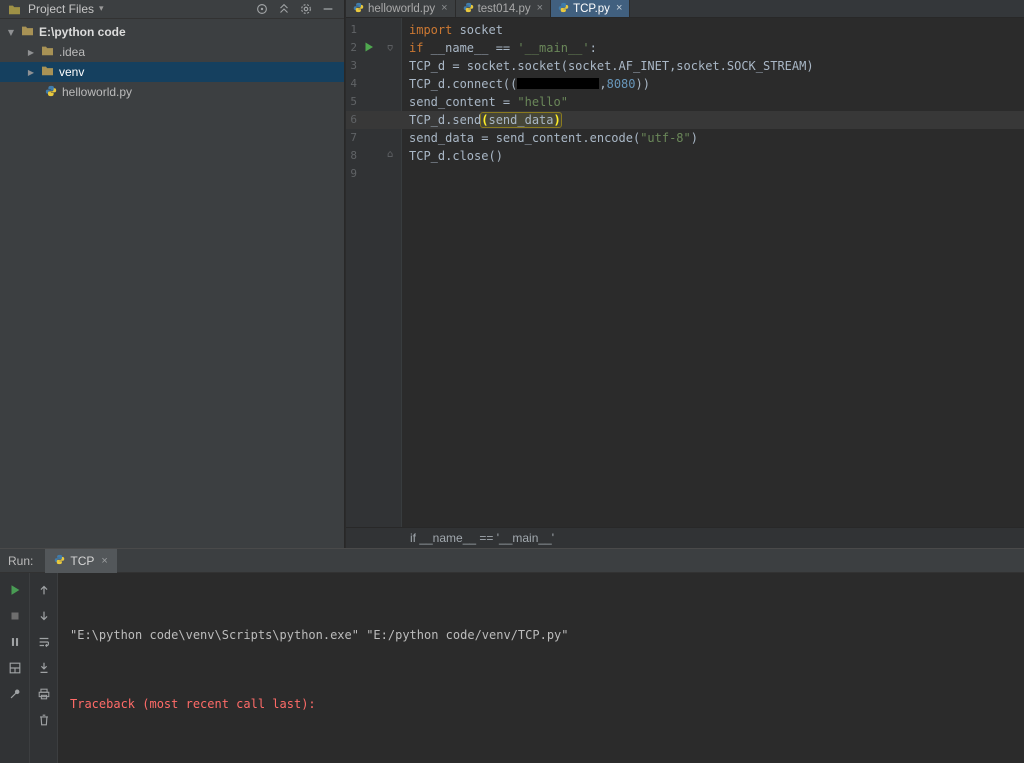  What do you see at coordinates (72, 72) in the screenshot?
I see `tree-item-label: venv` at bounding box center [72, 72].